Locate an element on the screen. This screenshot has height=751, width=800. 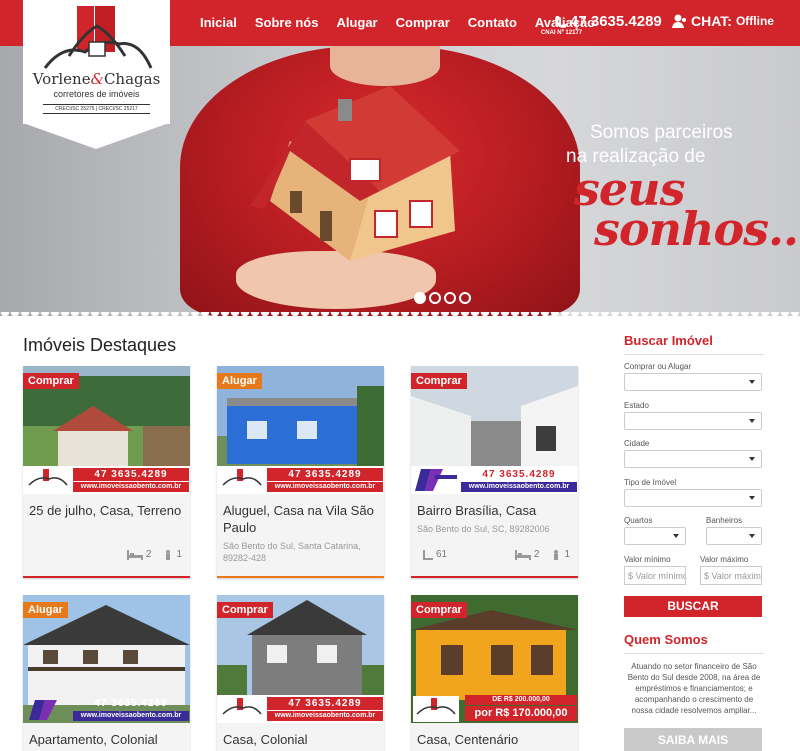
logo-name-a: Vorlene is located at coordinates (61, 79).